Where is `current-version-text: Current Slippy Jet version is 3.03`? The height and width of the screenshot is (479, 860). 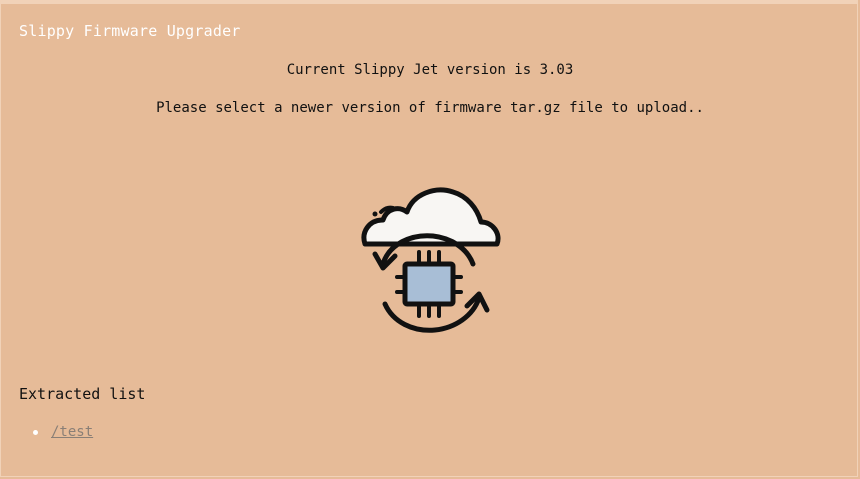
current-version-text: Current Slippy Jet version is 3.03 is located at coordinates (430, 70).